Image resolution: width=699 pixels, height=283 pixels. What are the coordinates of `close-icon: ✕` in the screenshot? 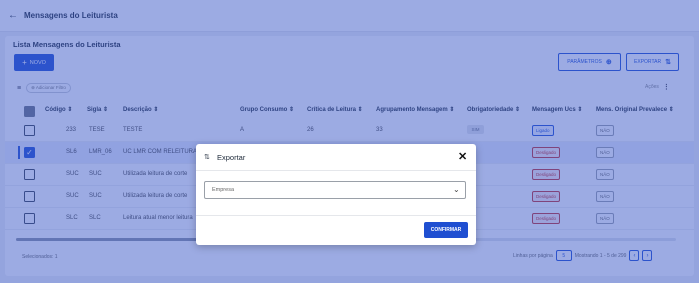 It's located at (462, 156).